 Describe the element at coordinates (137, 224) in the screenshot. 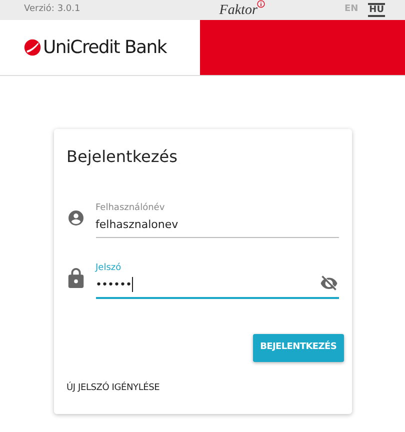

I see `field-value: felhasznalonev` at that location.